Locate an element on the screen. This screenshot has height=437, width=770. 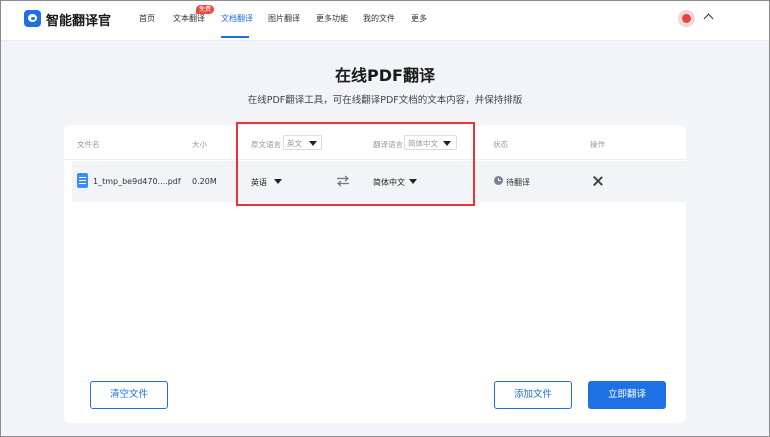
row-filename: 1_tmp_be9d470....pdf is located at coordinates (137, 181).